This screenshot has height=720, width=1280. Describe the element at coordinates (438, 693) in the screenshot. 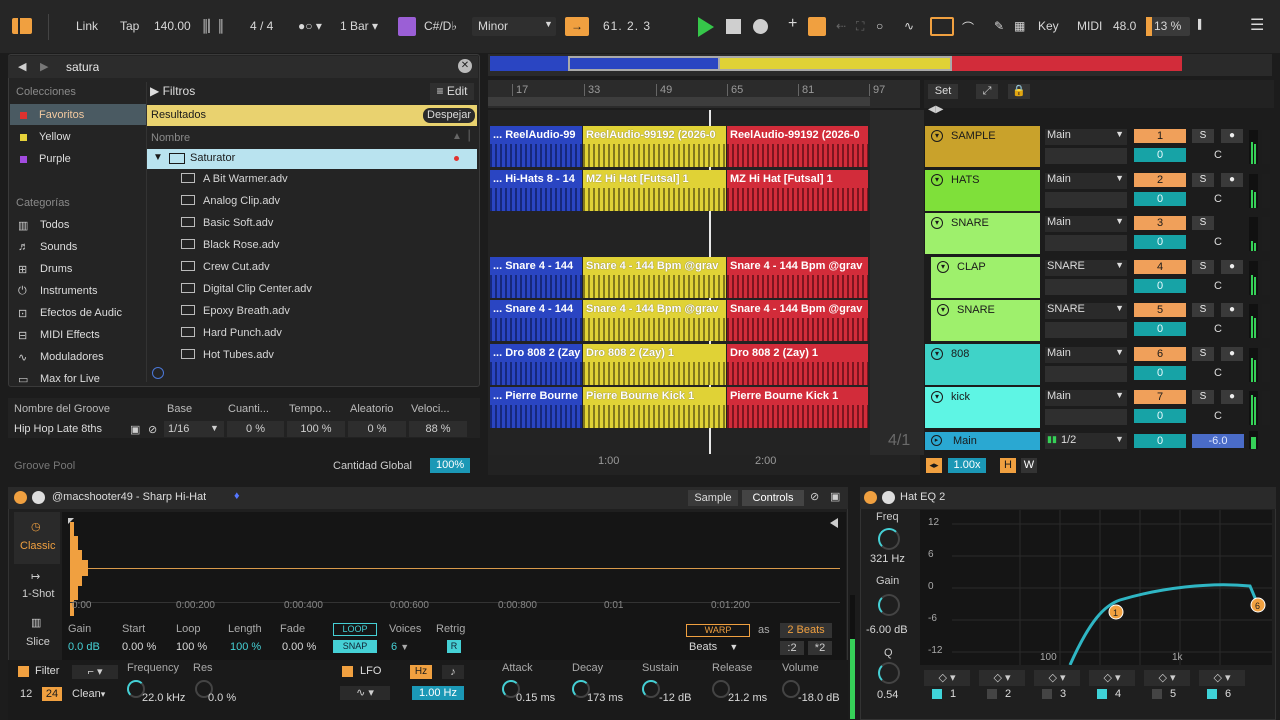

I see `lfo-rate-field: 1.00 Hz` at that location.